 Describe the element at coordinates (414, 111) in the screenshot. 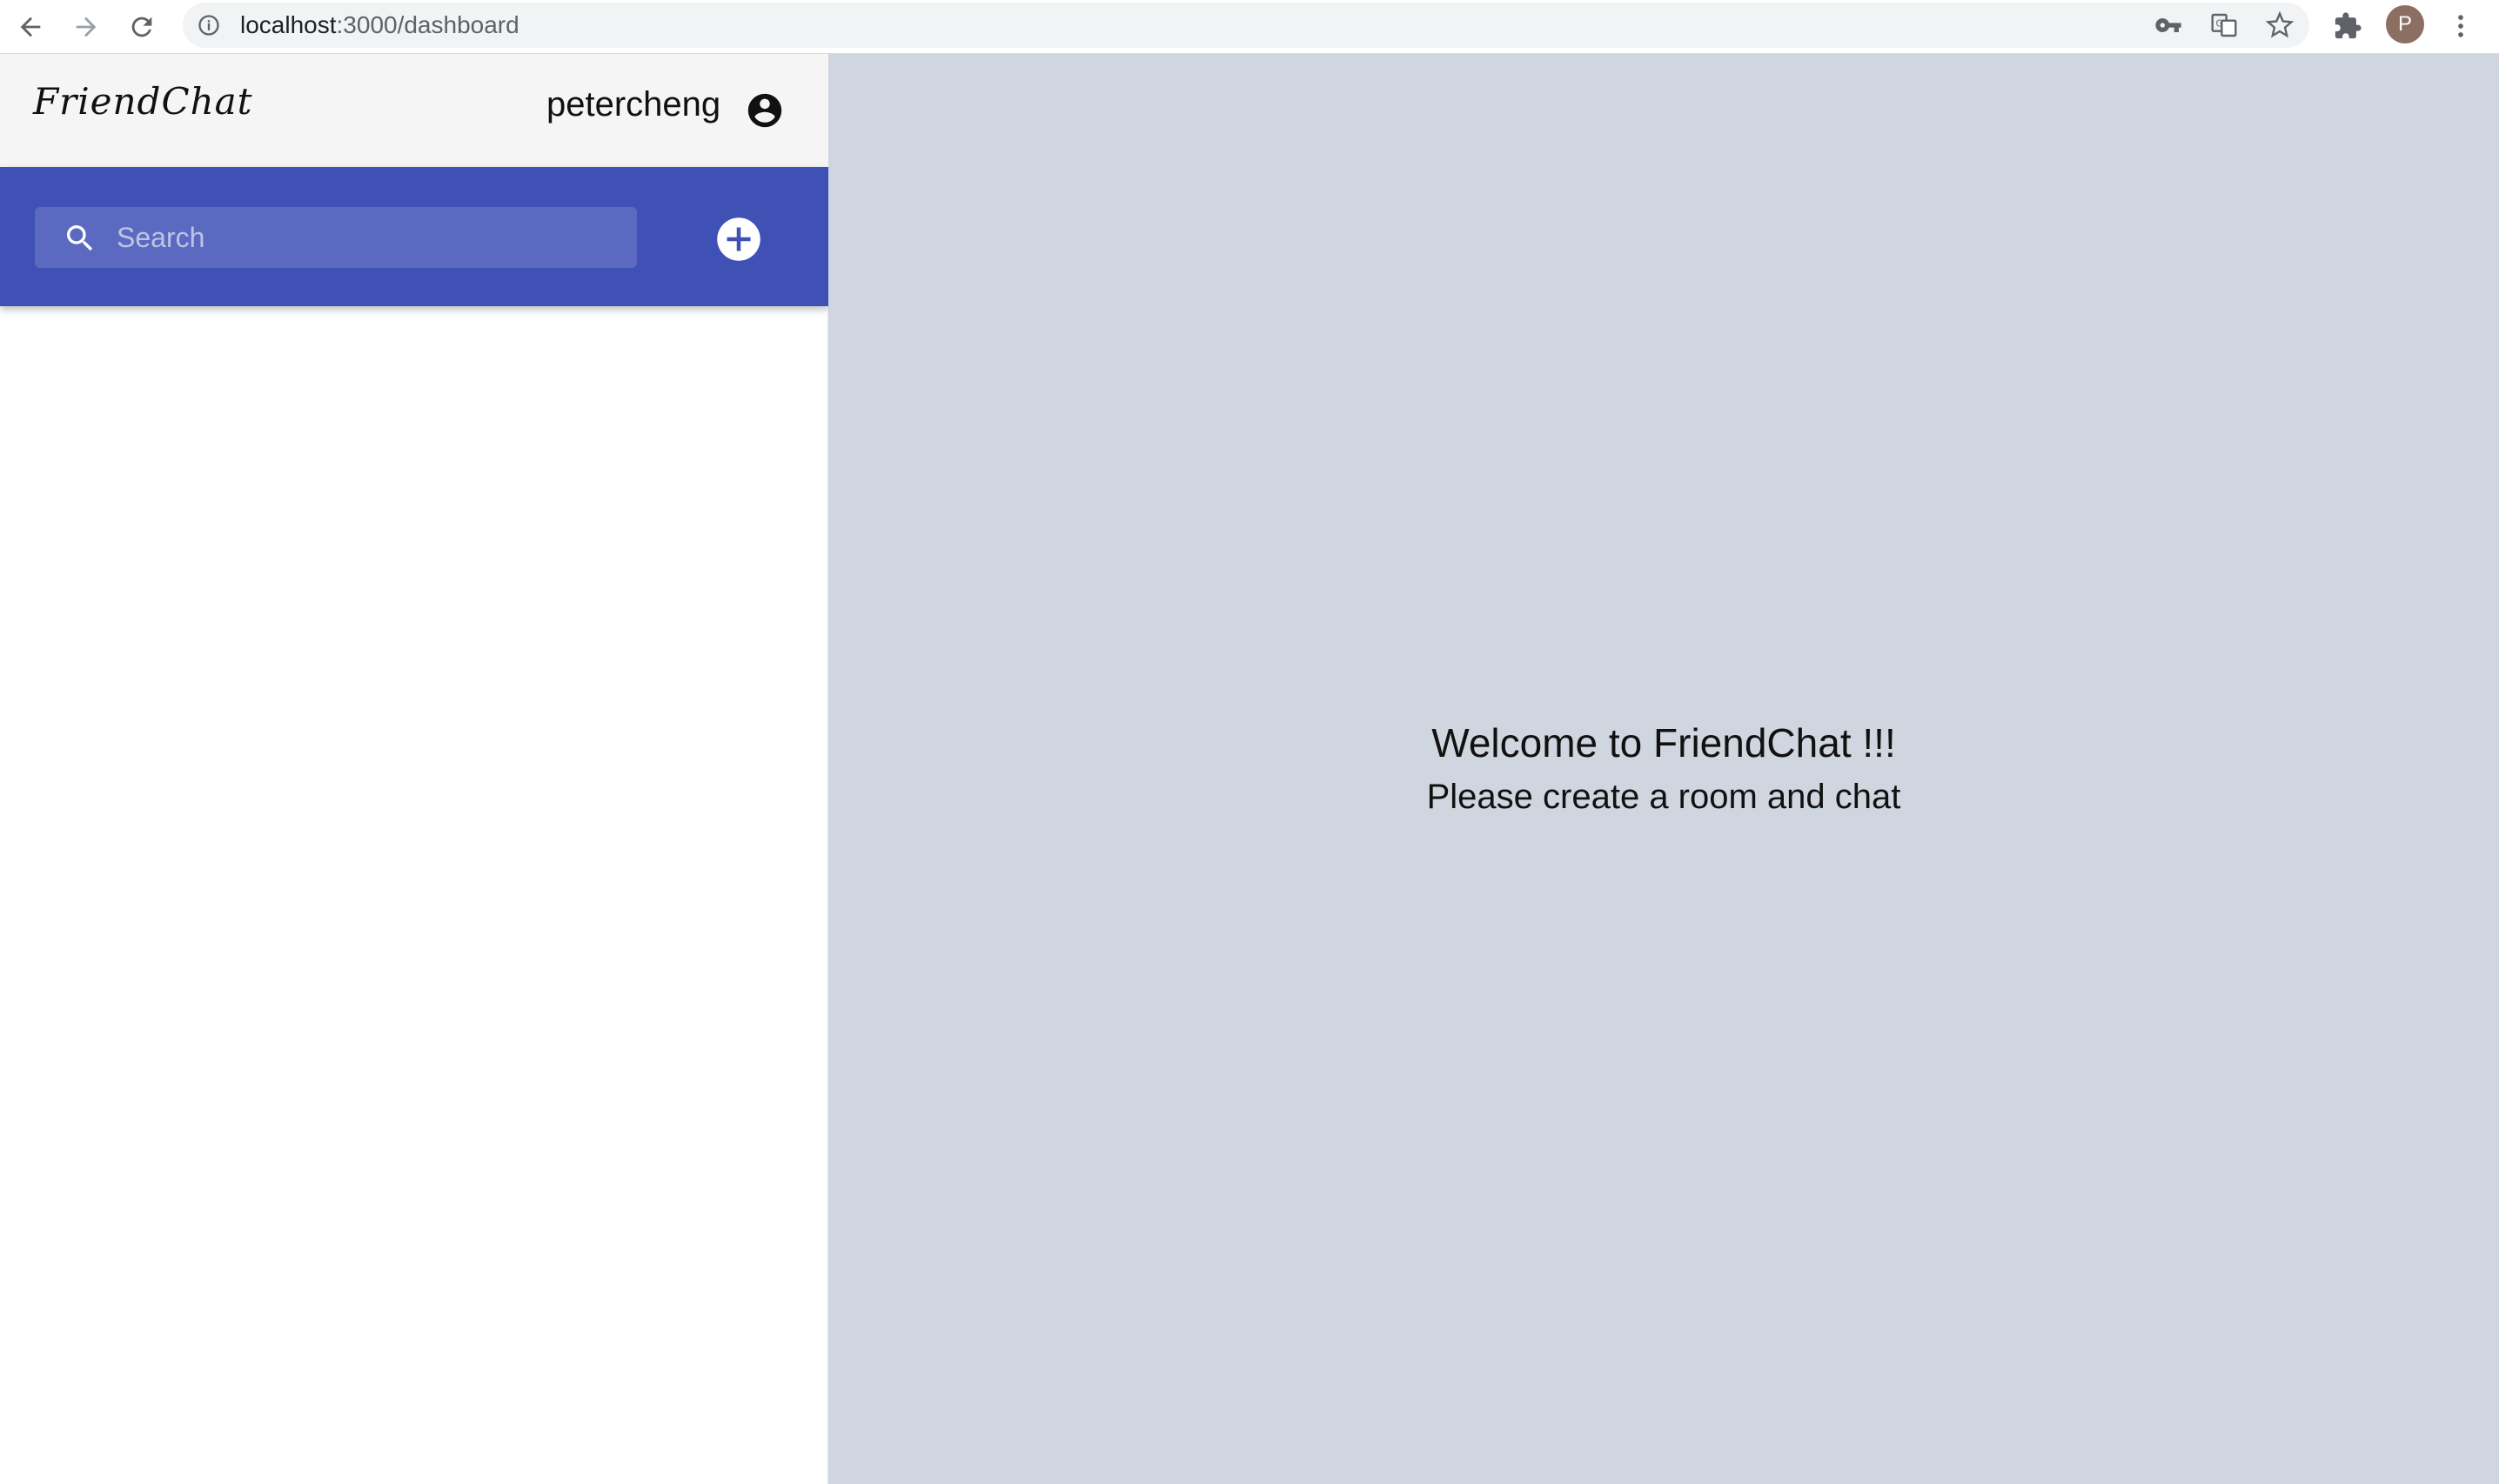

I see `sidebar-header: FriendChat petercheng` at that location.